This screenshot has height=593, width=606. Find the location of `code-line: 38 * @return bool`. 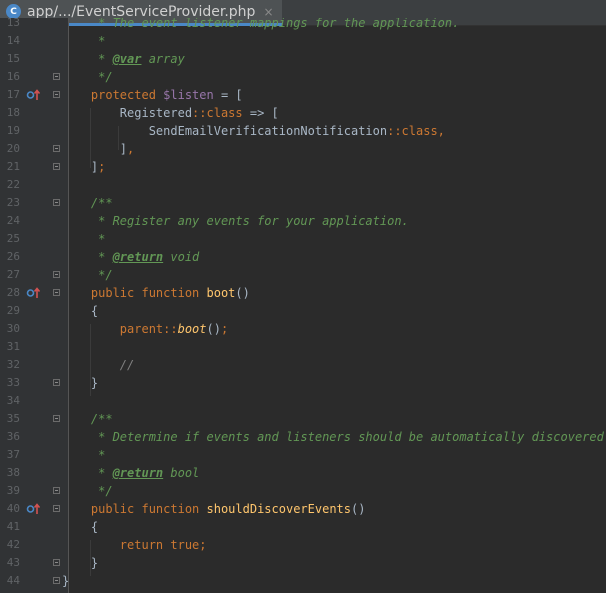

code-line: 38 * @return bool is located at coordinates (303, 473).